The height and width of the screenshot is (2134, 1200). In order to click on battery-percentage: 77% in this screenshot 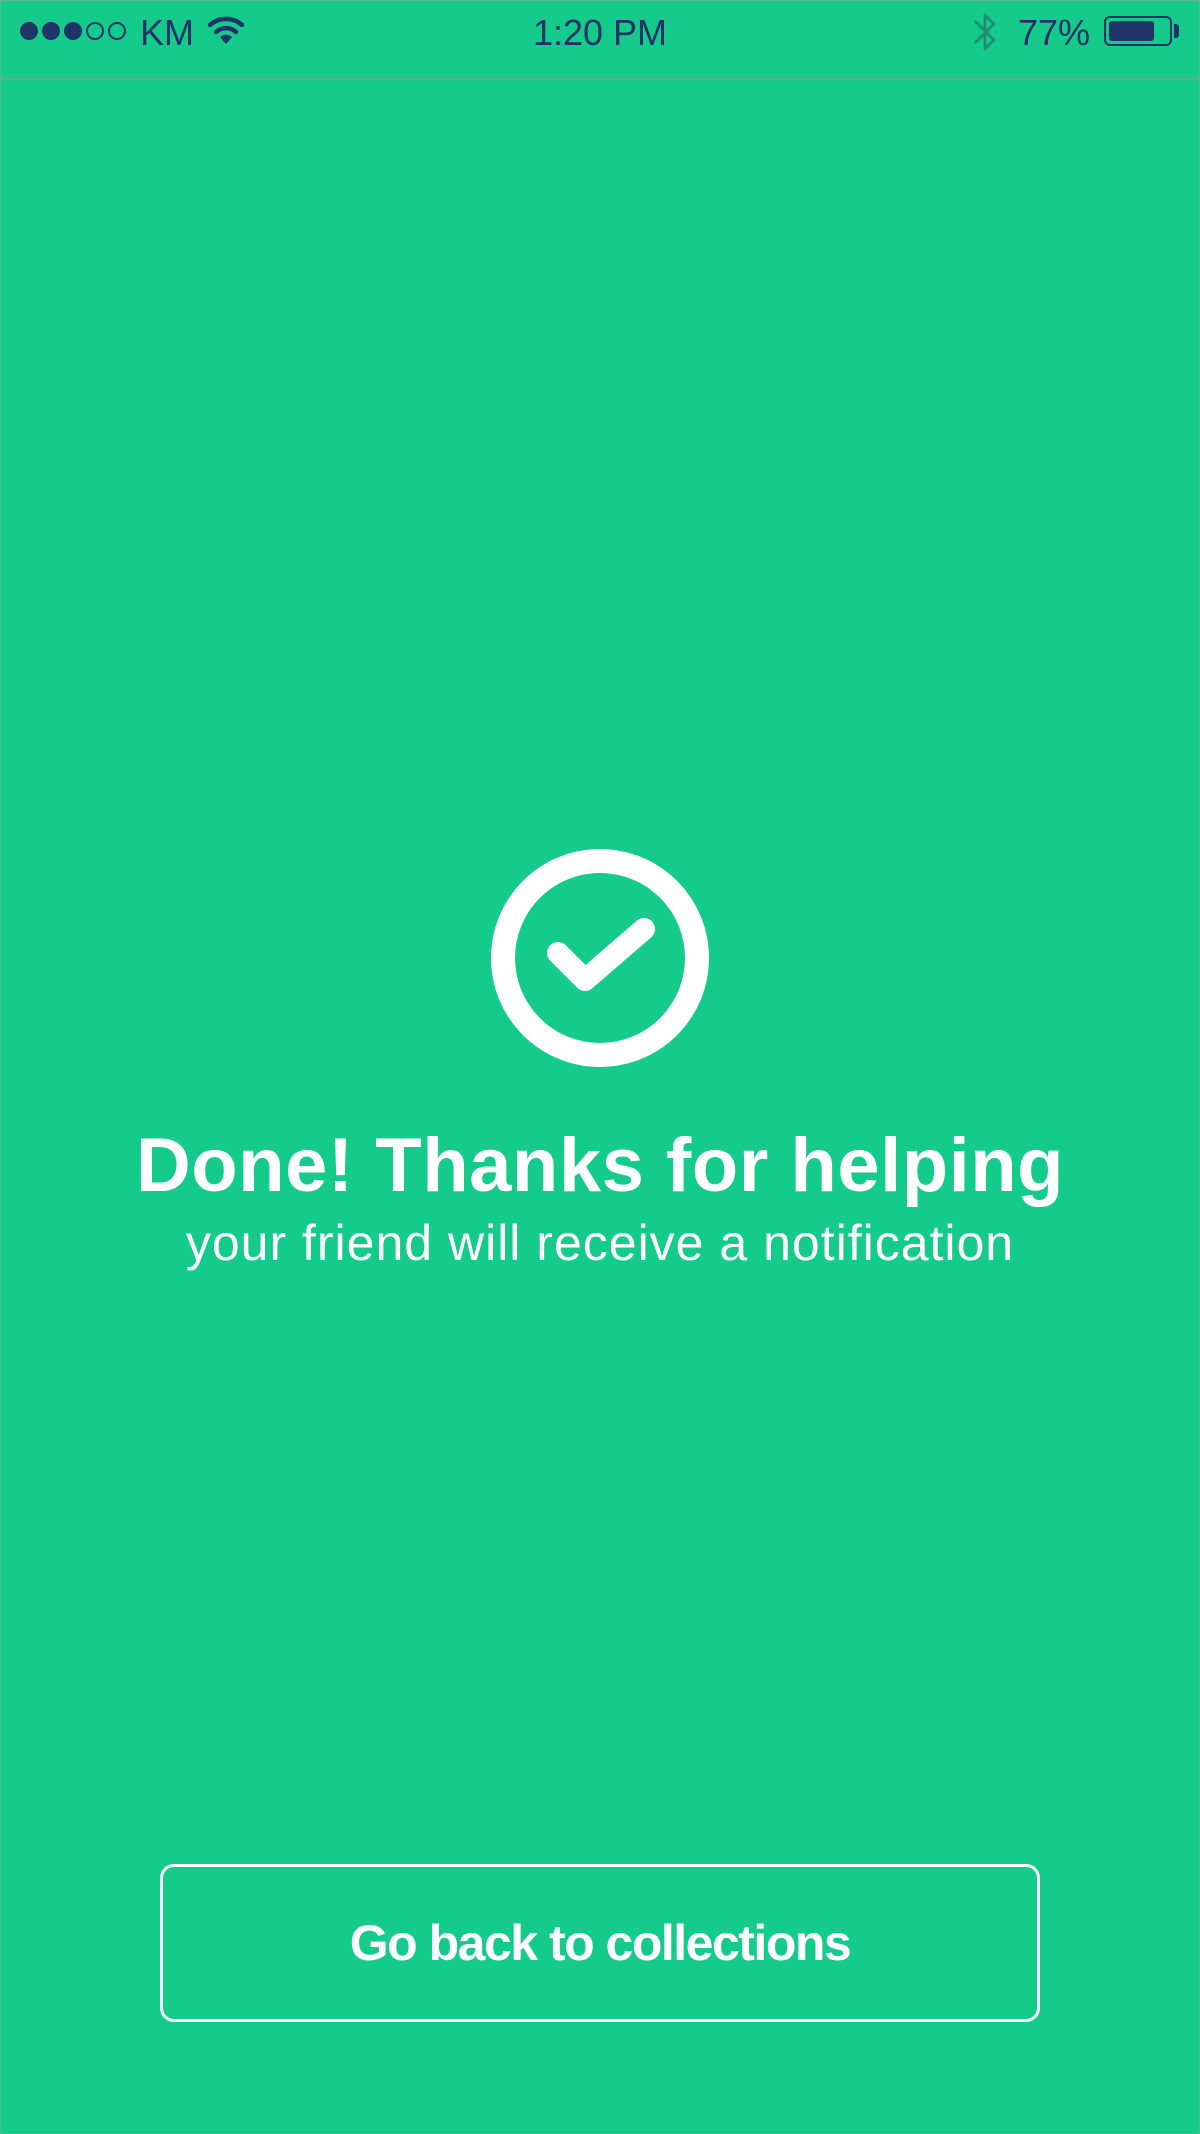, I will do `click(1054, 32)`.